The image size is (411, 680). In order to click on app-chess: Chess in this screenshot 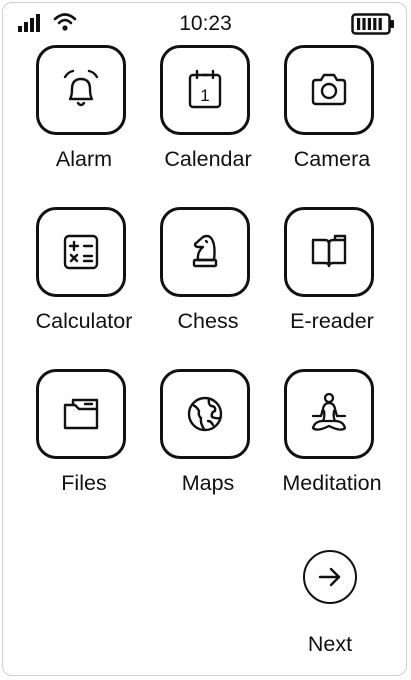, I will do `click(208, 282)`.